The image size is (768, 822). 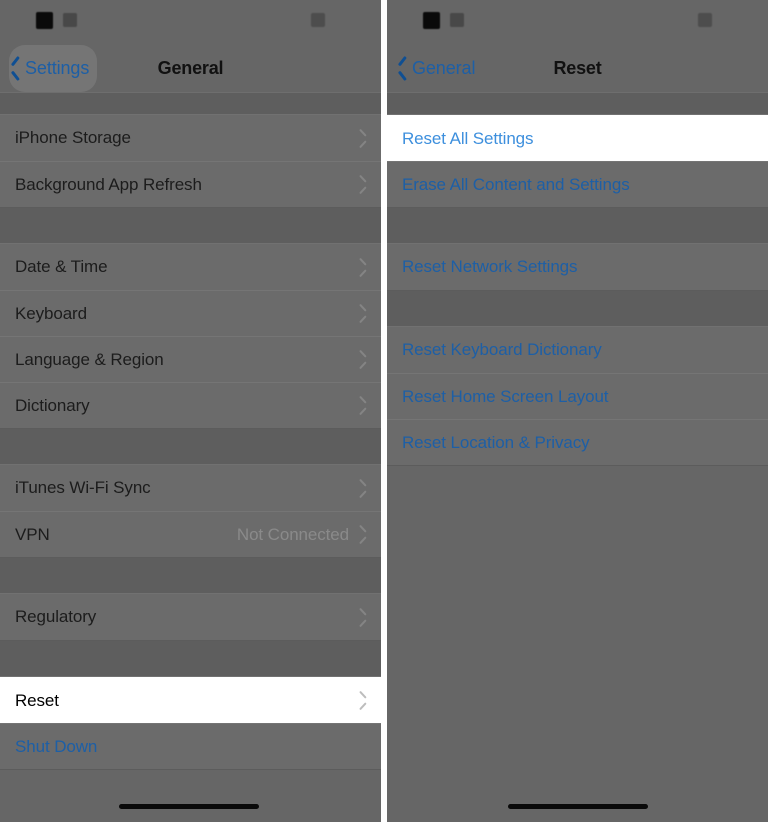 I want to click on row-regulatory: Regulatory, so click(x=190, y=617).